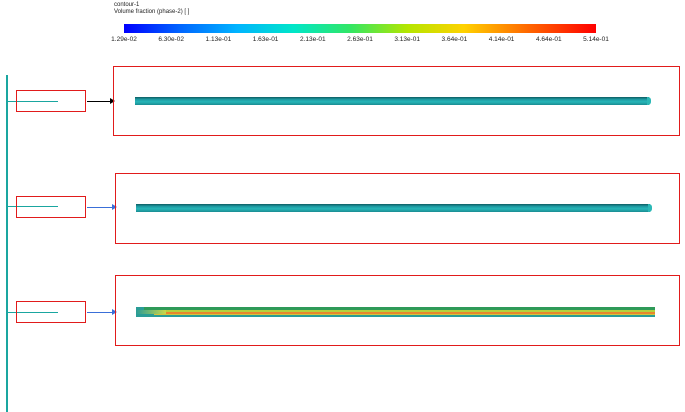 This screenshot has width=685, height=412. Describe the element at coordinates (265, 39) in the screenshot. I see `colorbar-tick-label: 1.63e-01` at that location.